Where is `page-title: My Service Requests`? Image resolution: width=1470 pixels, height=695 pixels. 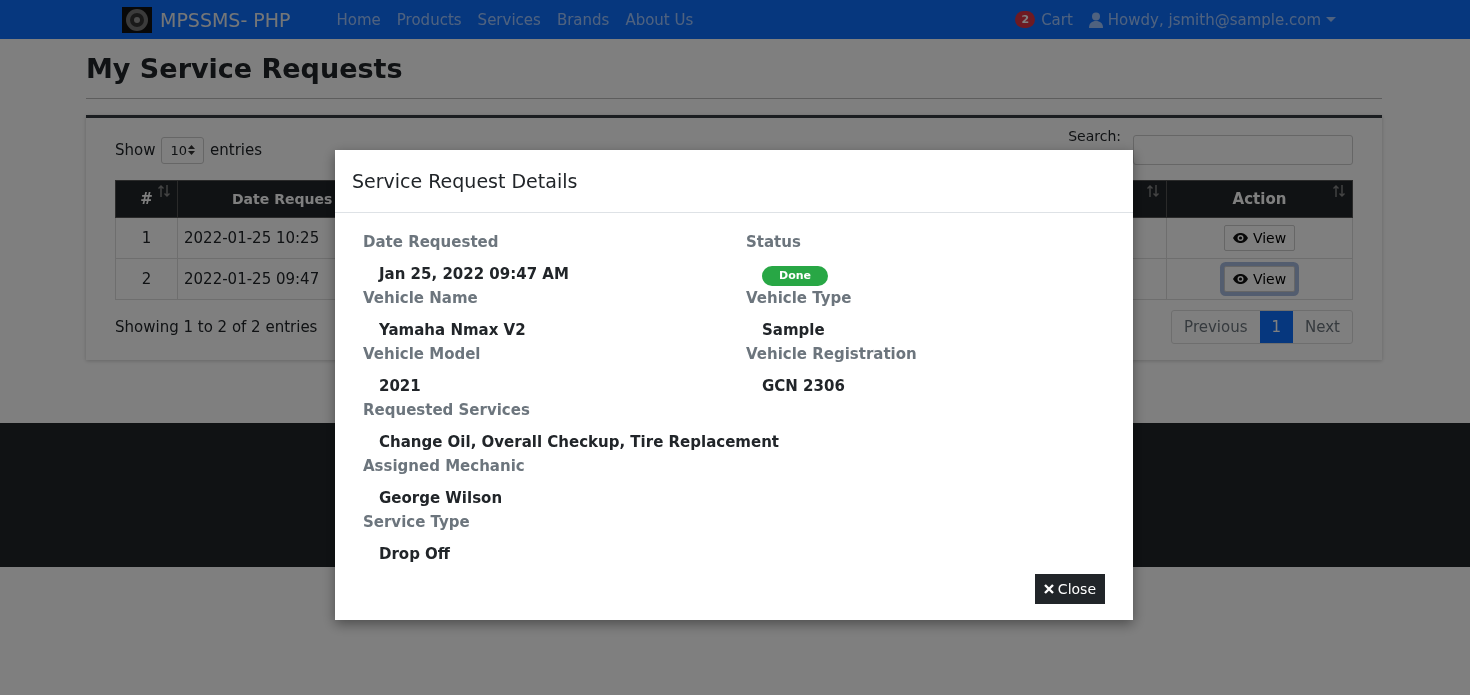
page-title: My Service Requests is located at coordinates (245, 69).